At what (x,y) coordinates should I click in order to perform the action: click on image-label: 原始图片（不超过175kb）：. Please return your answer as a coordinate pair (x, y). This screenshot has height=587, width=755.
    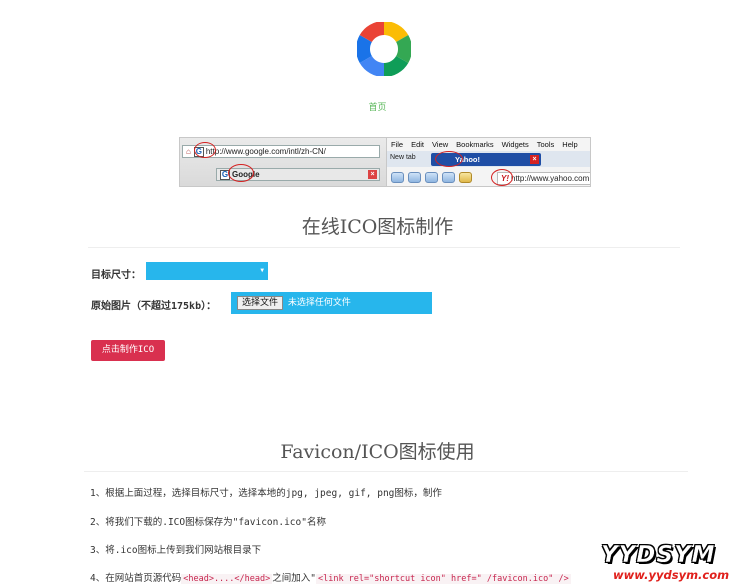
    Looking at the image, I should click on (154, 306).